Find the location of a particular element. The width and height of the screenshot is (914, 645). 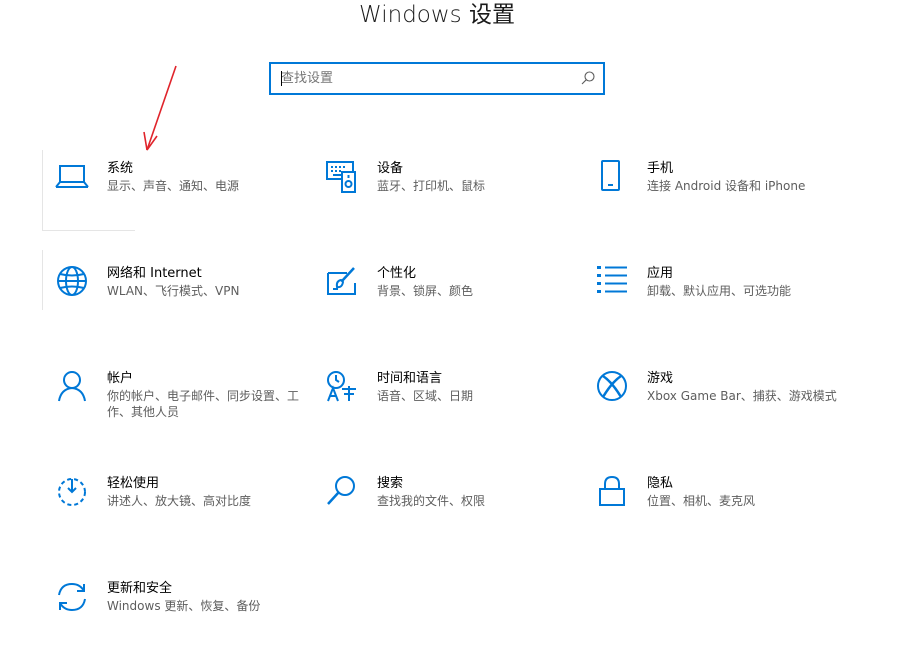

category-description: 蓝牙、打印机、鼠标 is located at coordinates (431, 186).